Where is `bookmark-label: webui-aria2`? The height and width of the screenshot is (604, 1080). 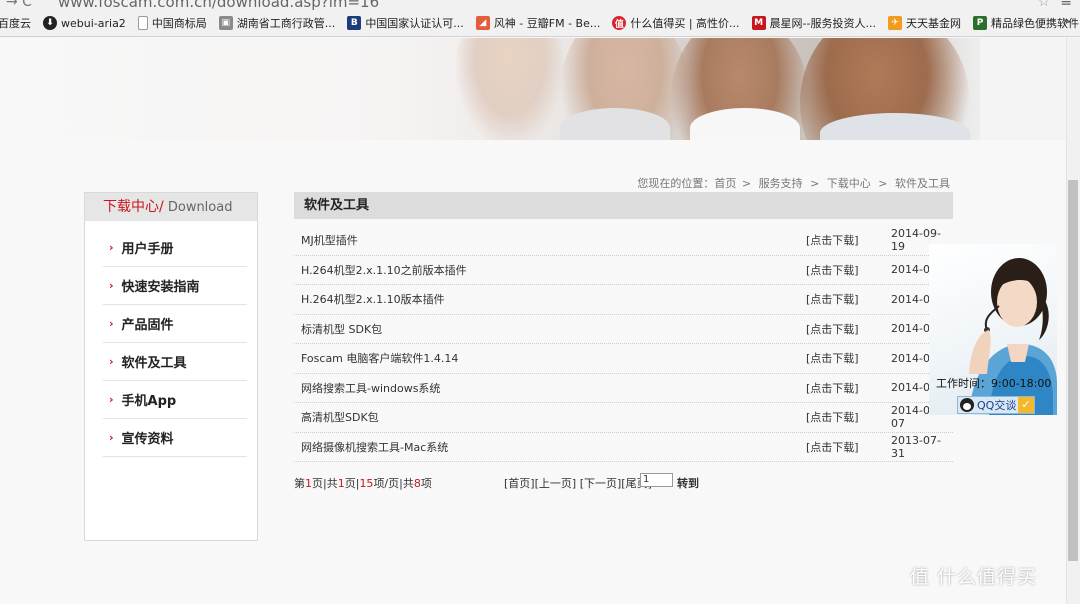 bookmark-label: webui-aria2 is located at coordinates (93, 23).